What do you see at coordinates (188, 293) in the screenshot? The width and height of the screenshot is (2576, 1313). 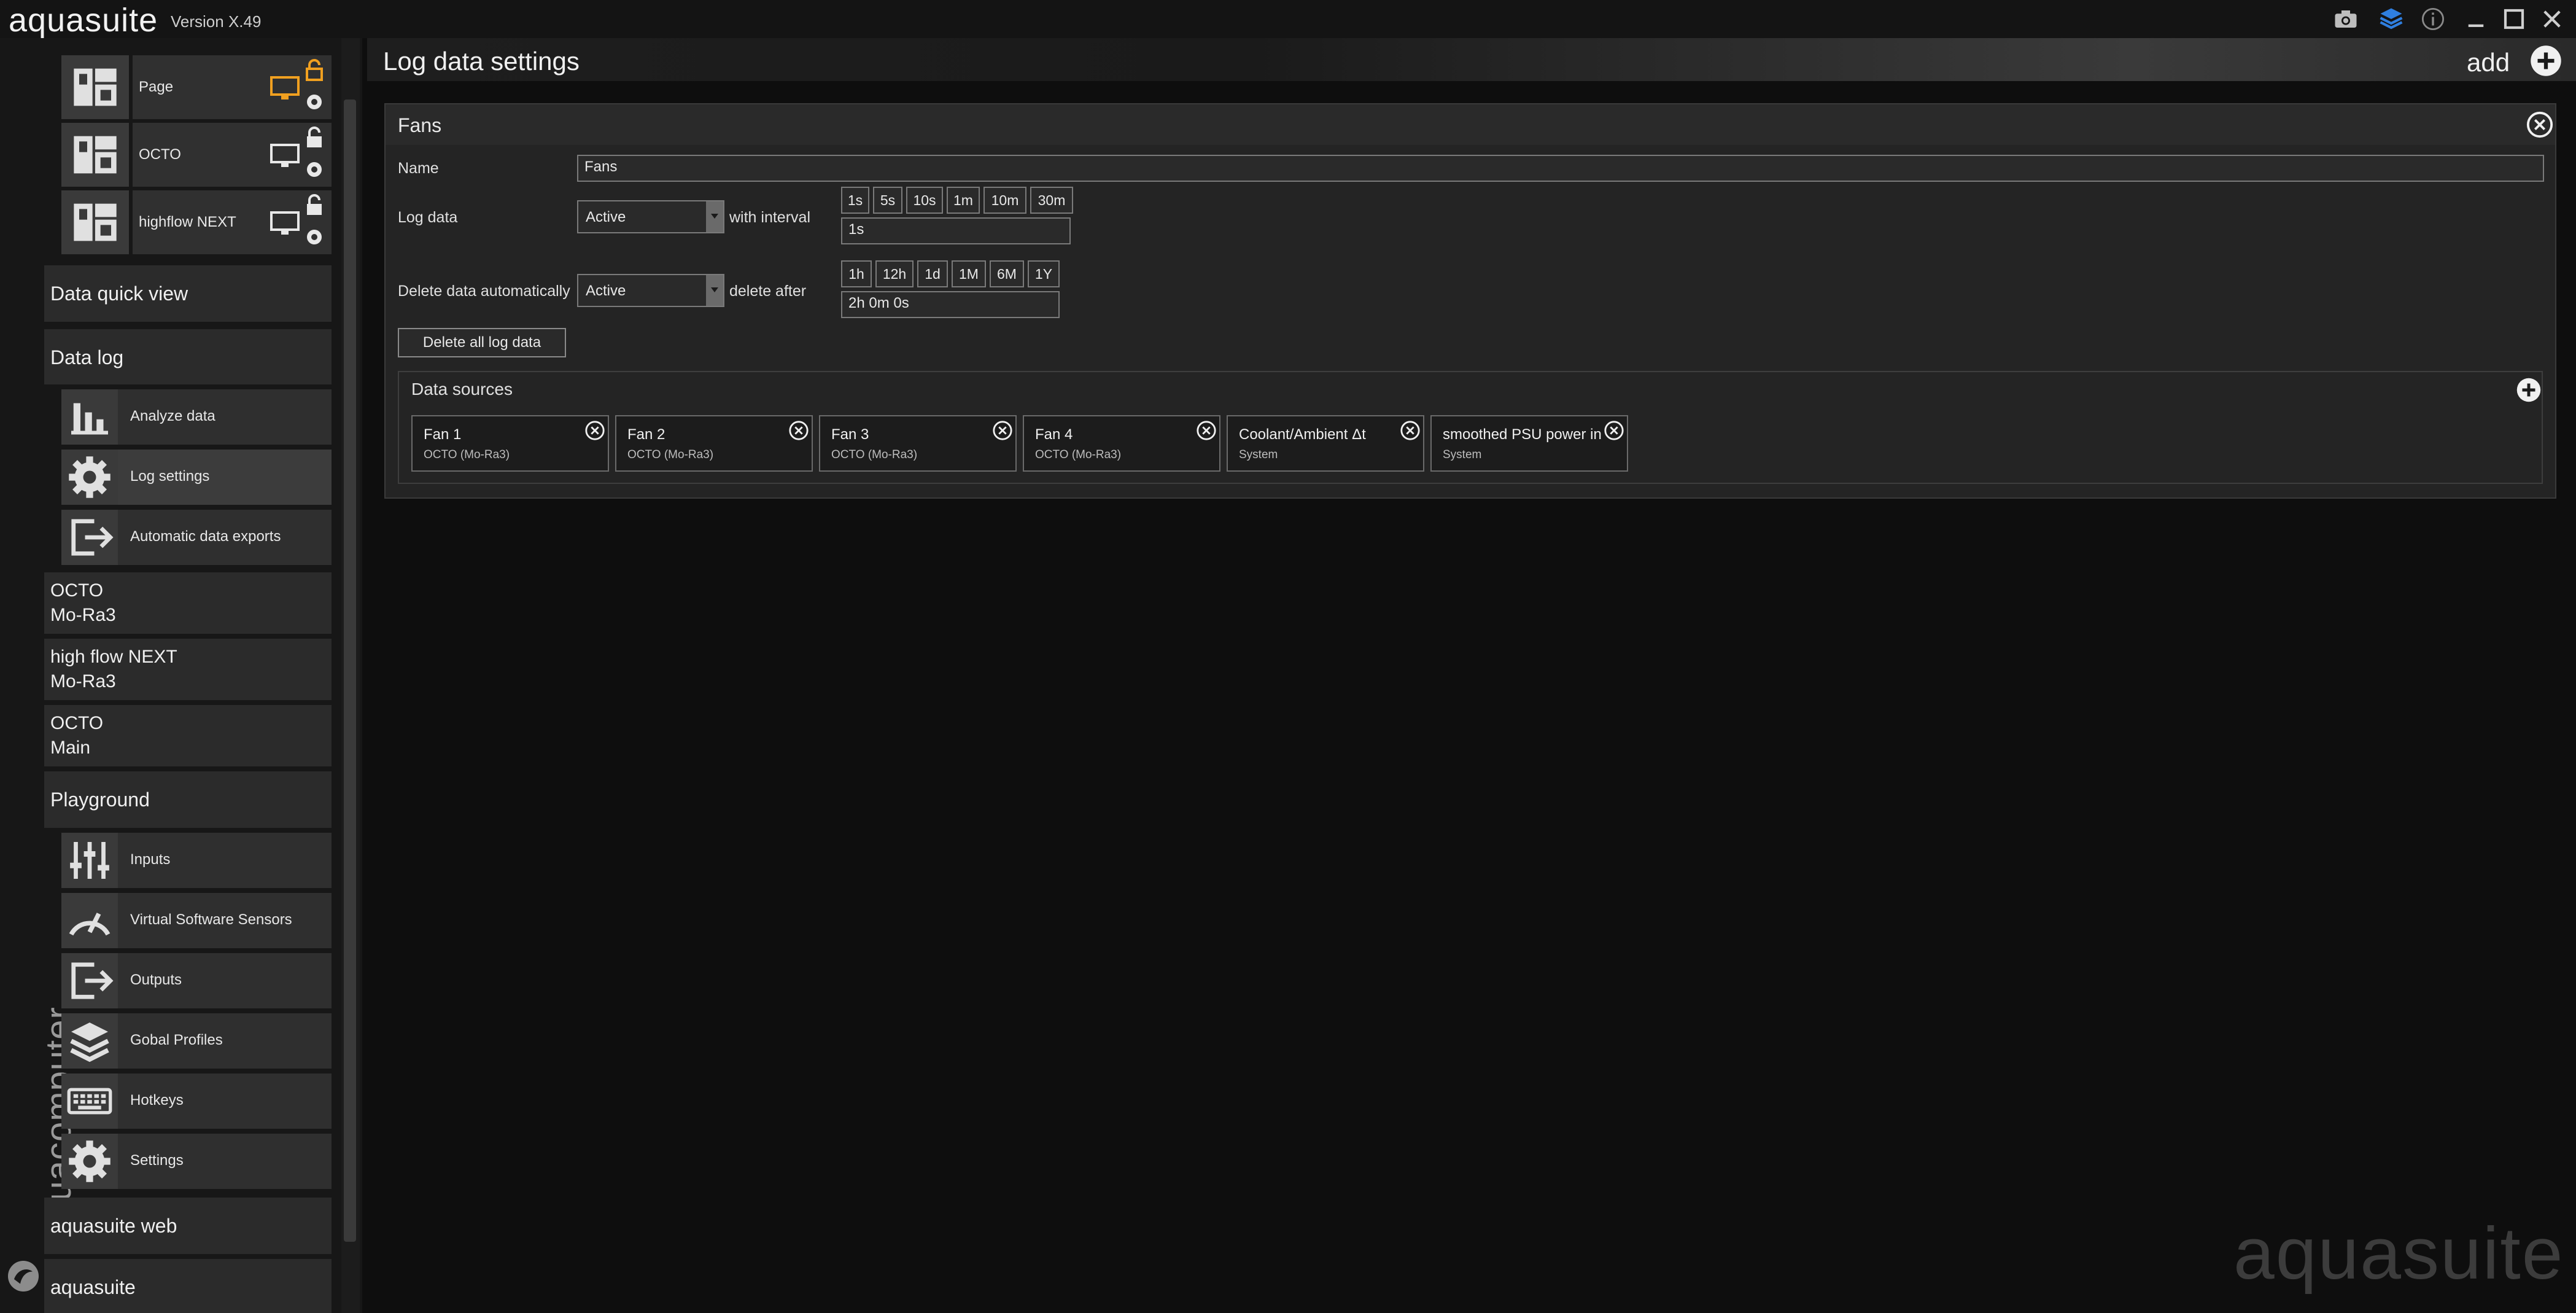 I see `nav-data-quick-view: Data quick view` at bounding box center [188, 293].